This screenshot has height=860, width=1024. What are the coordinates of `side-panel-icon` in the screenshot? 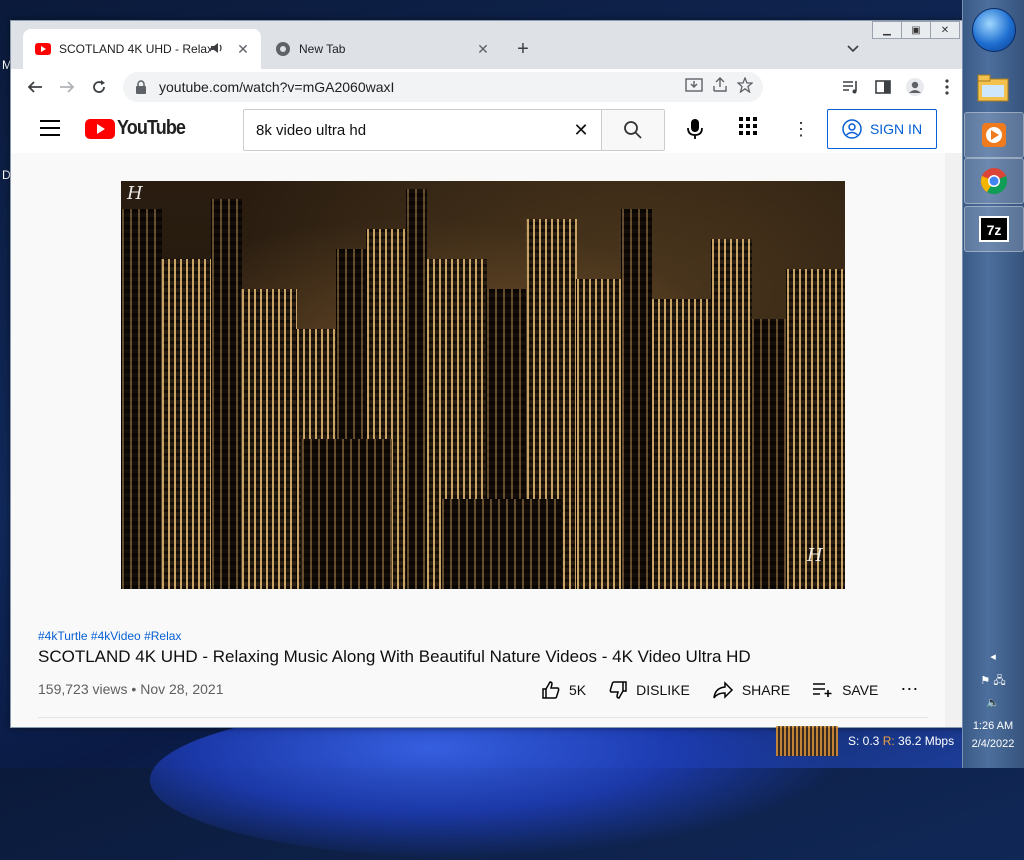 It's located at (883, 87).